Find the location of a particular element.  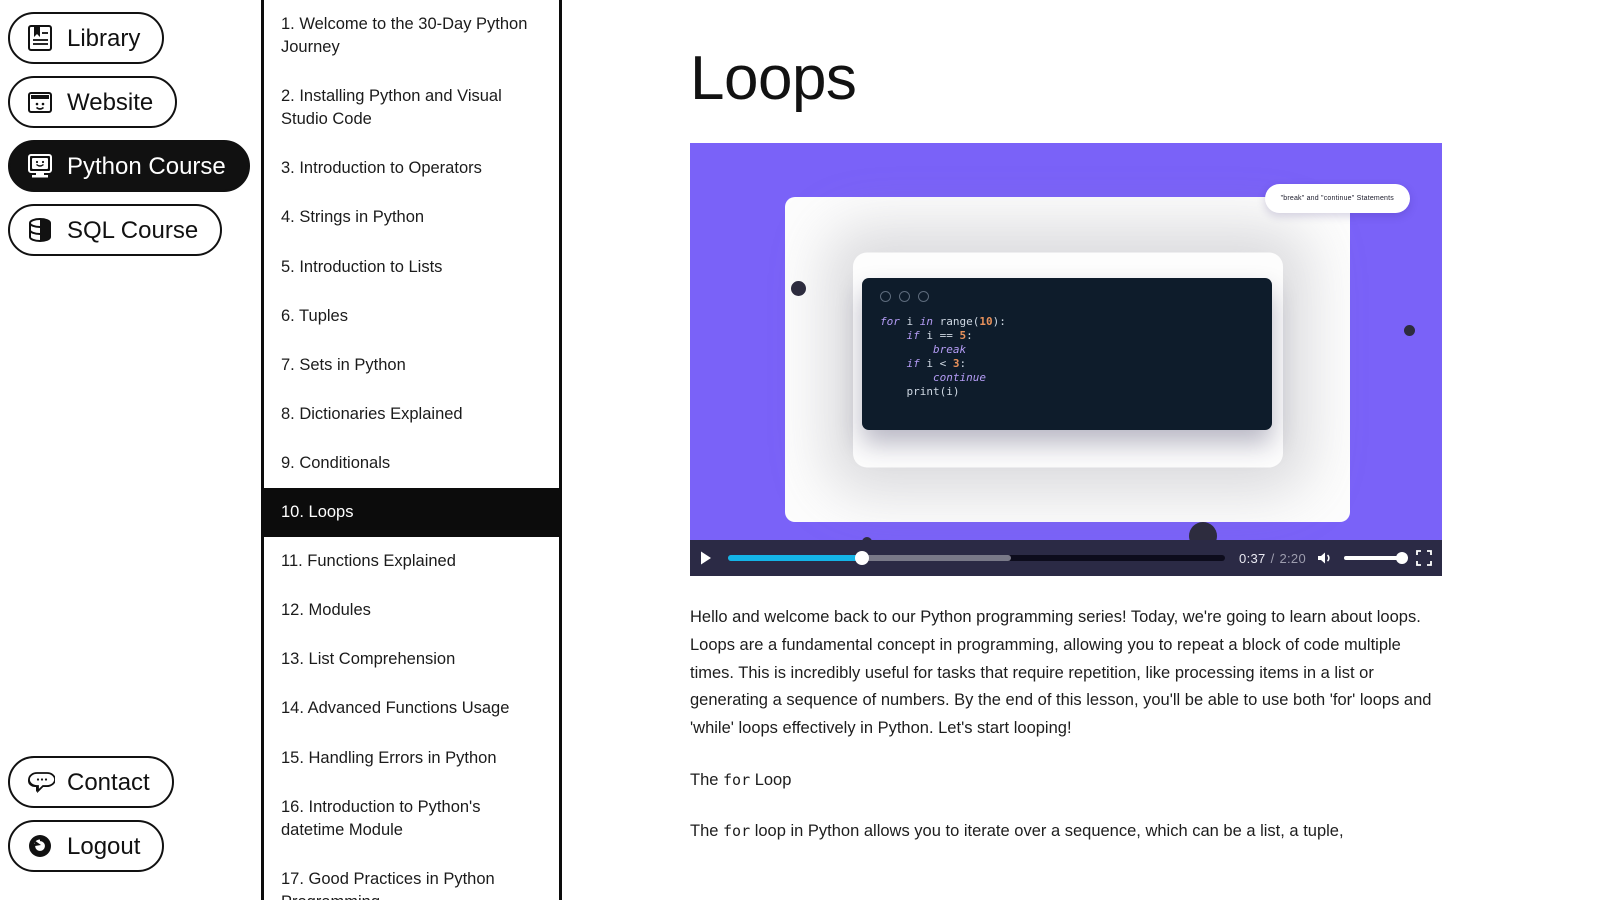

sidebar-item-python-course: Python Course is located at coordinates (129, 166).